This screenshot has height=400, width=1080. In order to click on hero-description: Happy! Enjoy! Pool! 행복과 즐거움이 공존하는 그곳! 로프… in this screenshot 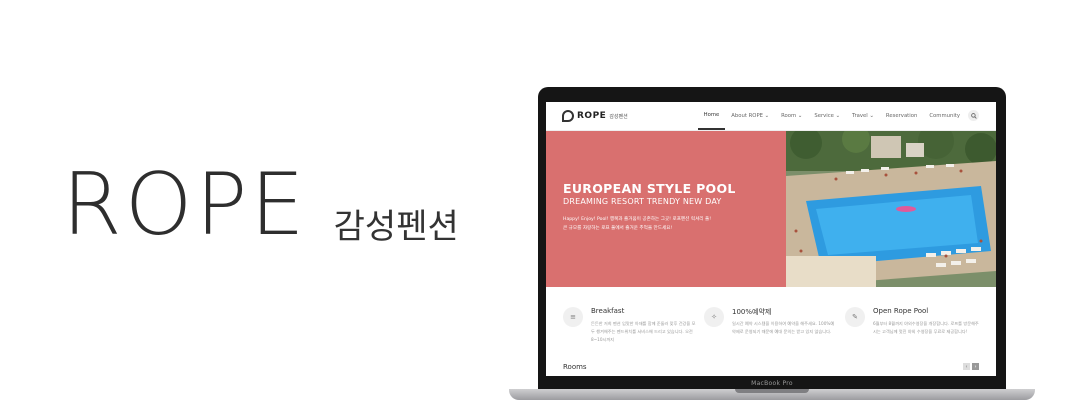, I will do `click(668, 224)`.